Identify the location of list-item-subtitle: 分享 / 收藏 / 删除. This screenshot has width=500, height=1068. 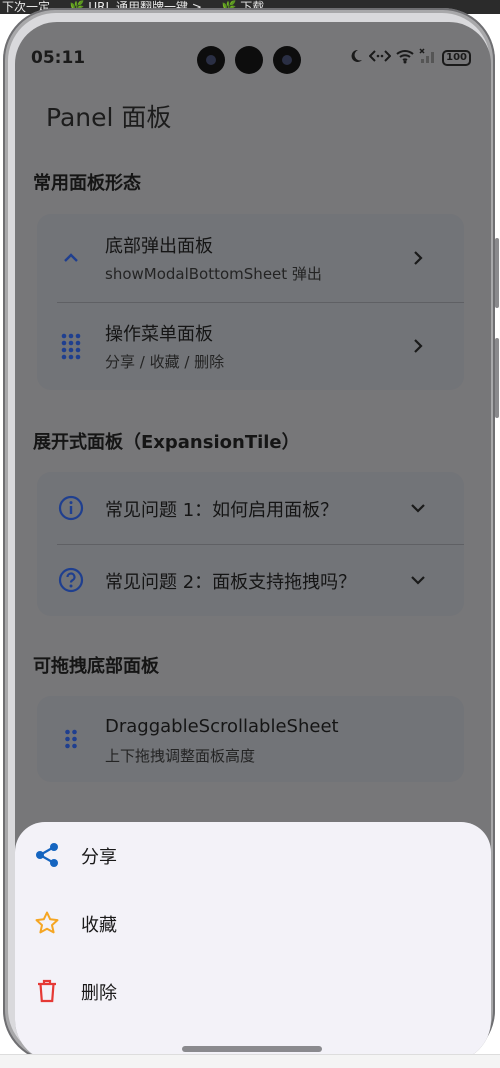
(165, 362).